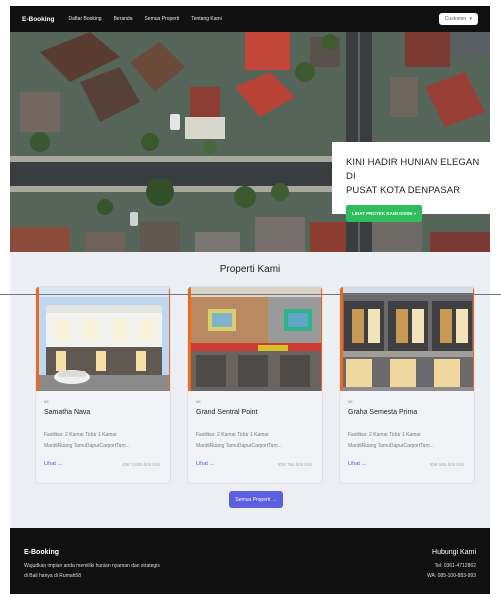 The width and height of the screenshot is (501, 597). Describe the element at coordinates (383, 412) in the screenshot. I see `property-name: Graha Semesta Prima` at that location.